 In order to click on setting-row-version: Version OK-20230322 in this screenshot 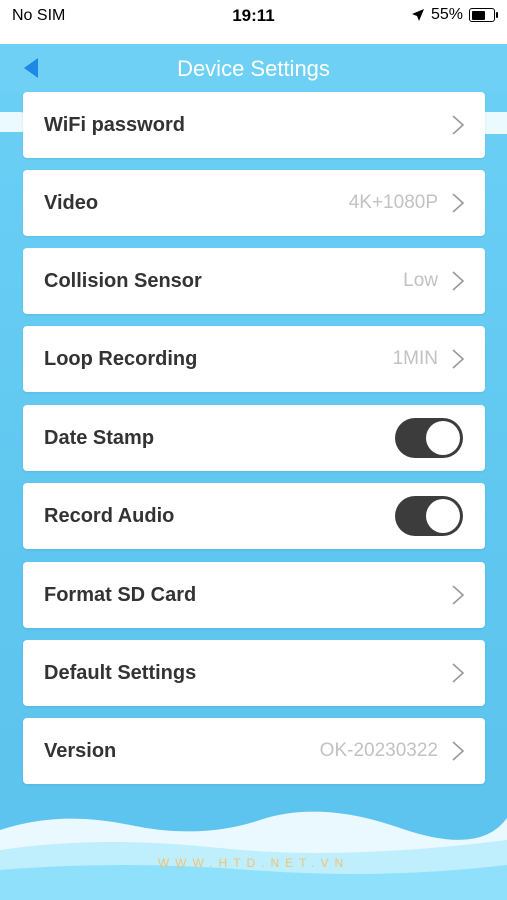, I will do `click(254, 751)`.